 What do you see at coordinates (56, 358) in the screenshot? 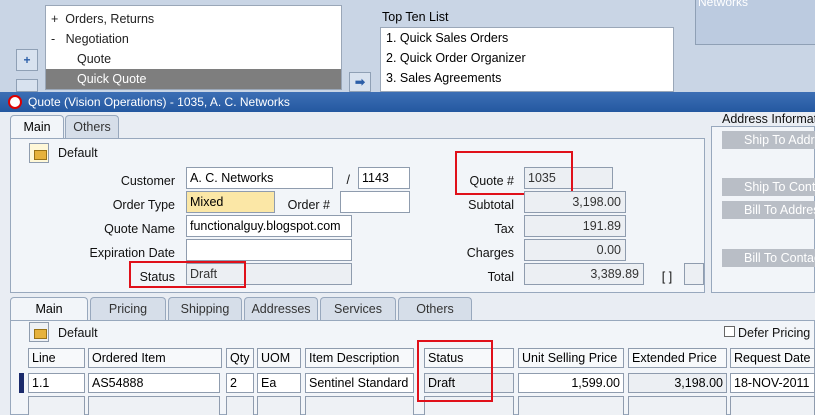
I see `column-header-line: Line` at bounding box center [56, 358].